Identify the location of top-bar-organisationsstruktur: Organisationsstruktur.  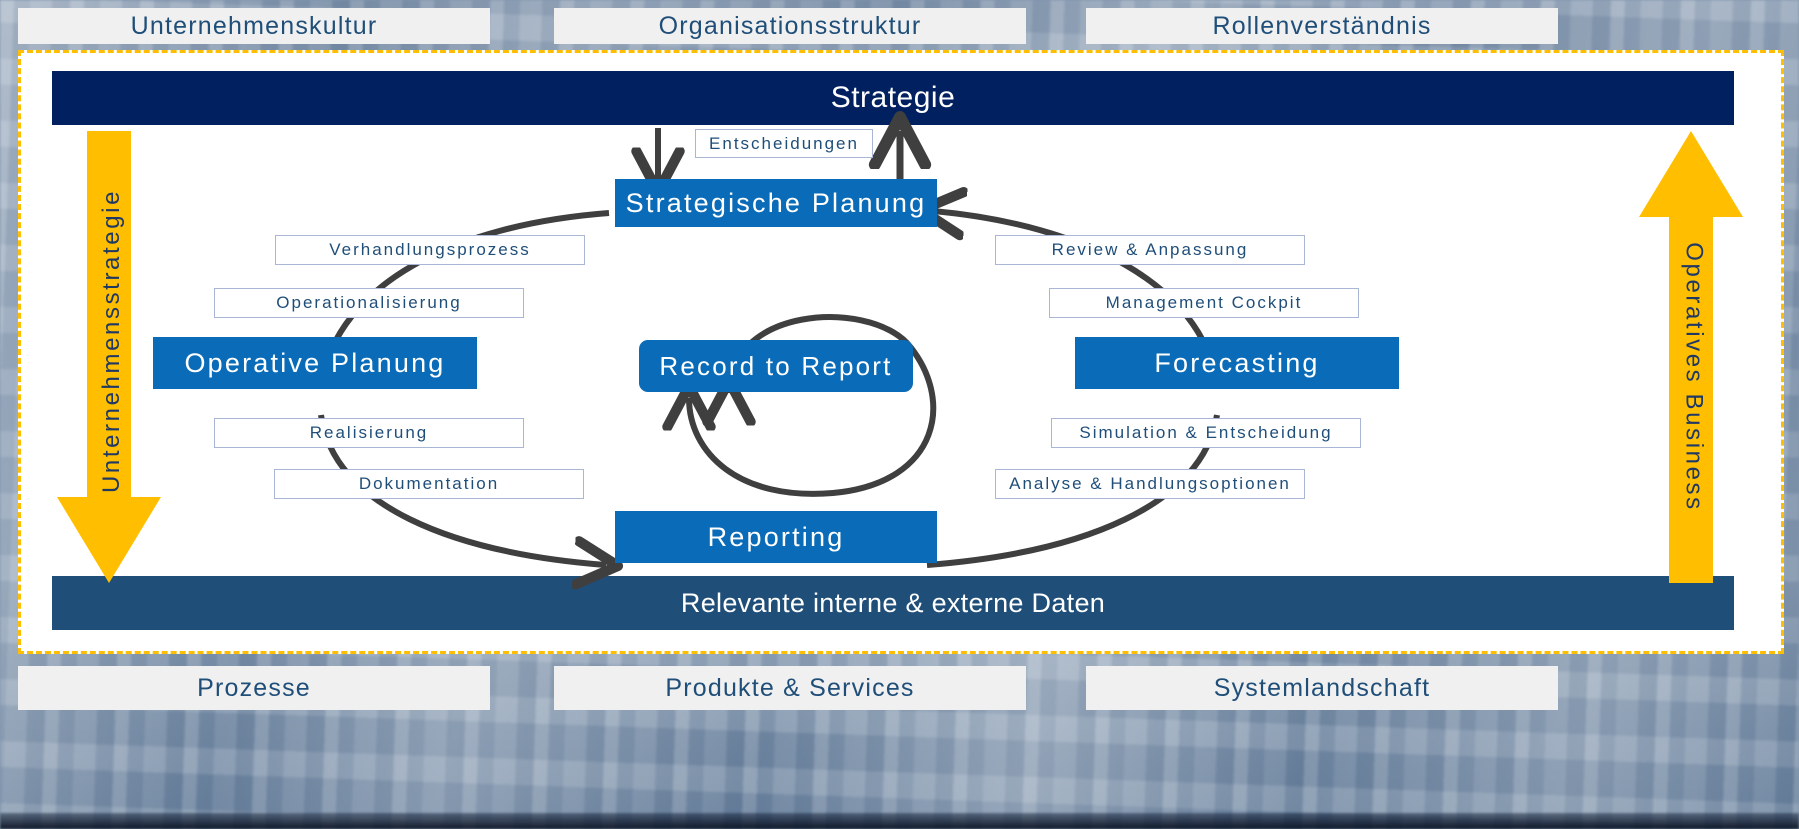
(790, 26).